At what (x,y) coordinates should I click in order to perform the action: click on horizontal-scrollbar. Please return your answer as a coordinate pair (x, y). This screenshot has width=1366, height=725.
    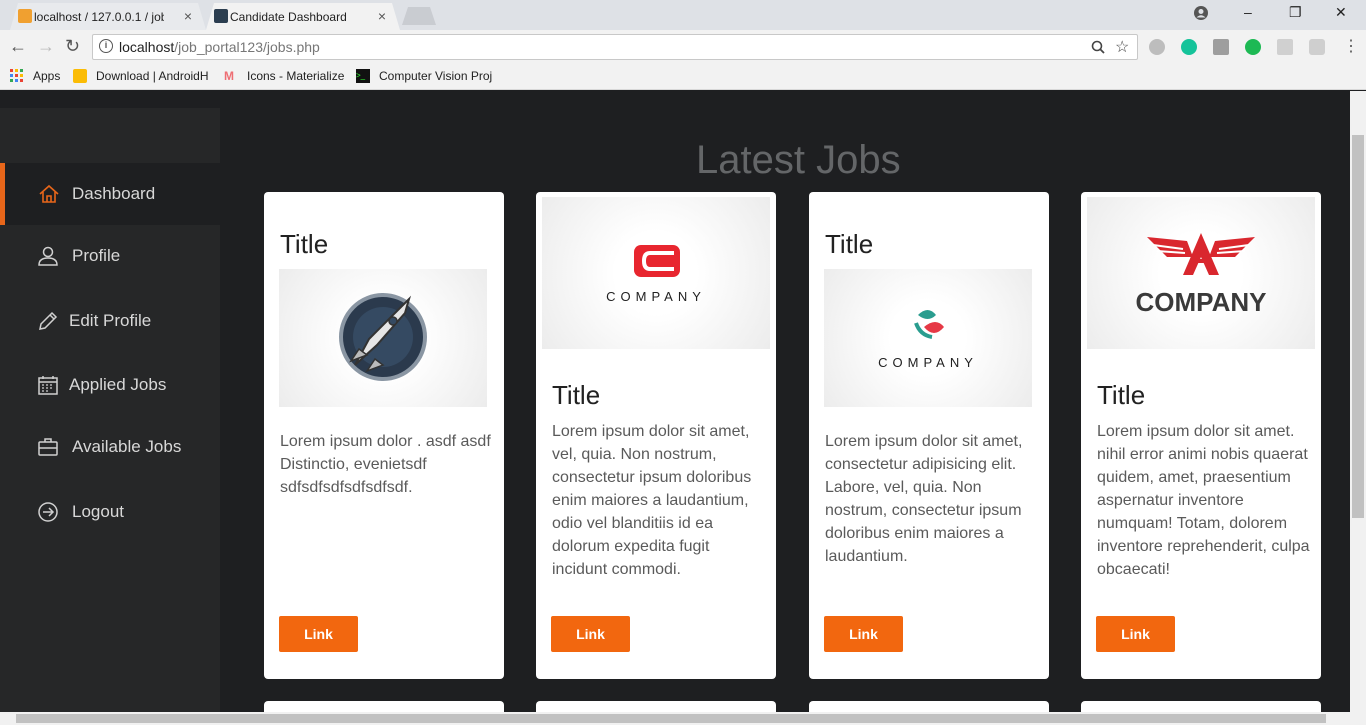
    Looking at the image, I should click on (683, 718).